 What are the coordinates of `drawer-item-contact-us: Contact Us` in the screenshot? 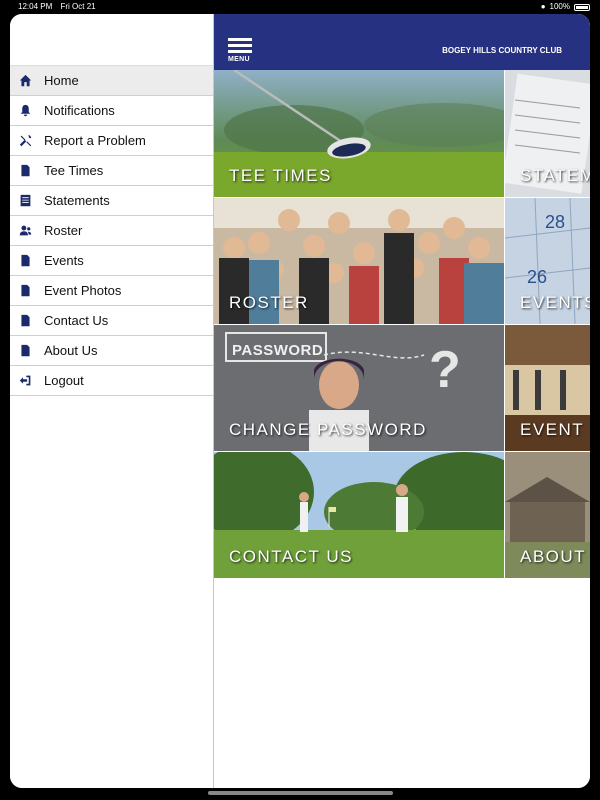 It's located at (111, 321).